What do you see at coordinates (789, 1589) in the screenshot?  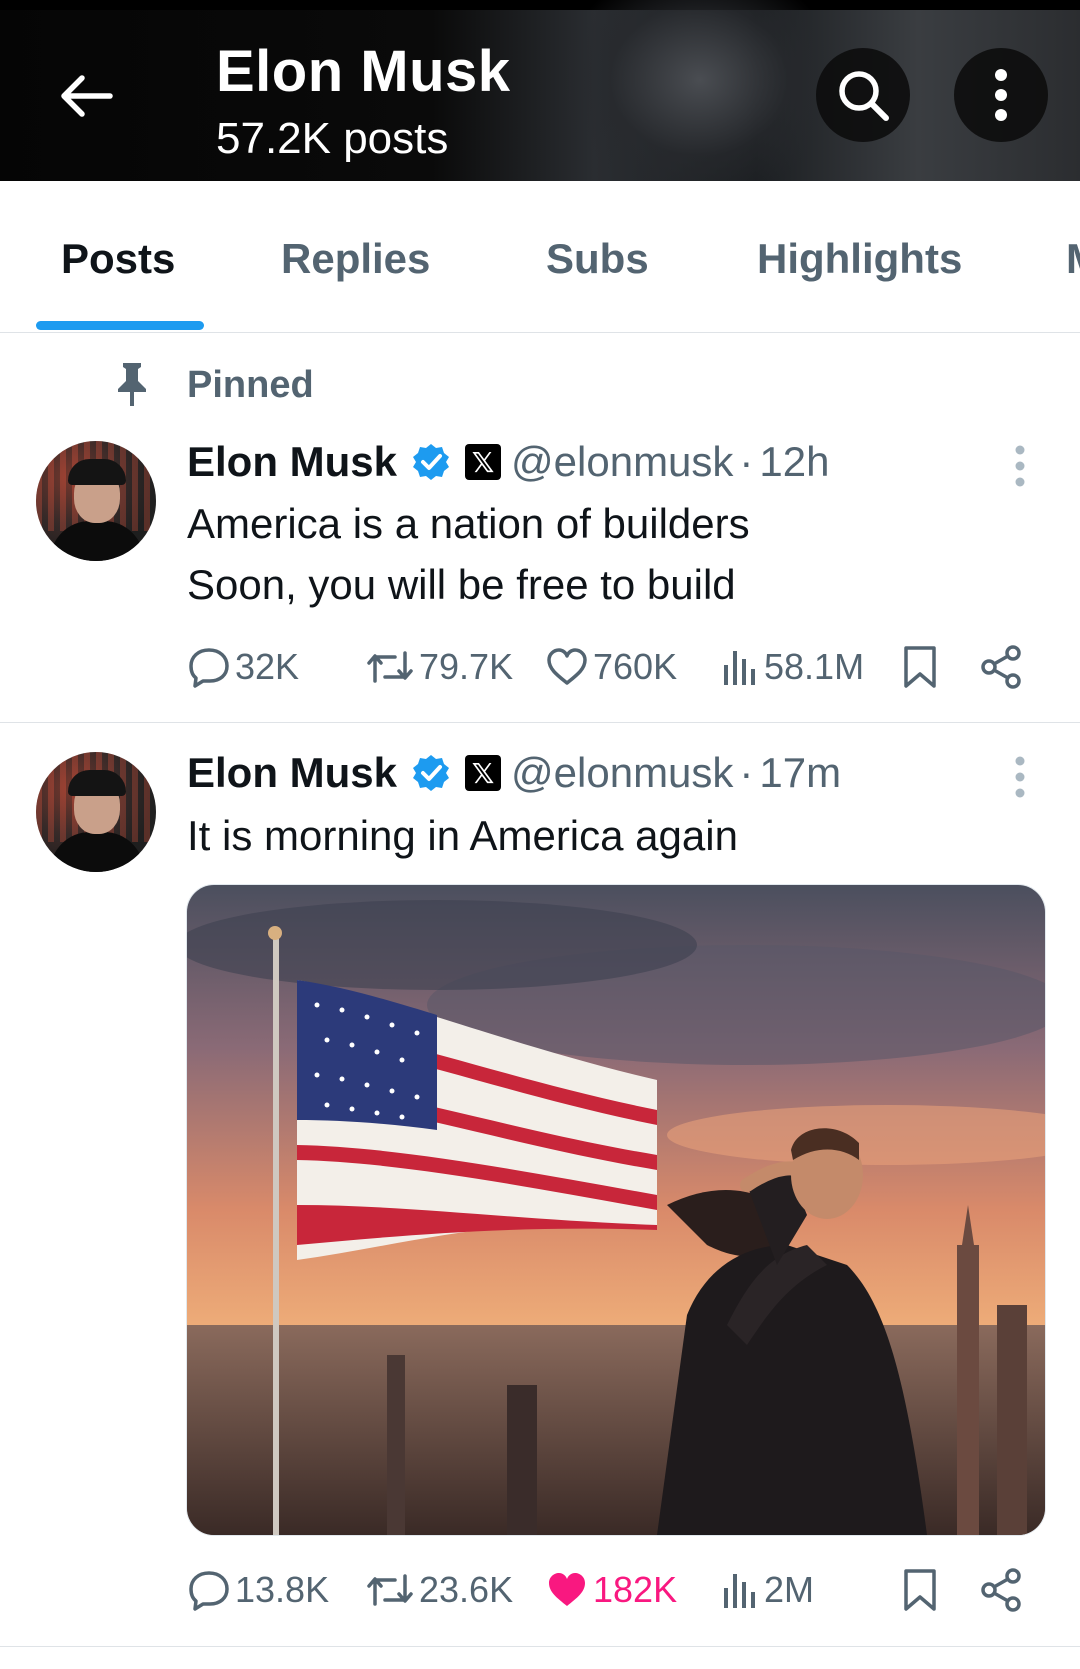 I see `views-count: 2M` at bounding box center [789, 1589].